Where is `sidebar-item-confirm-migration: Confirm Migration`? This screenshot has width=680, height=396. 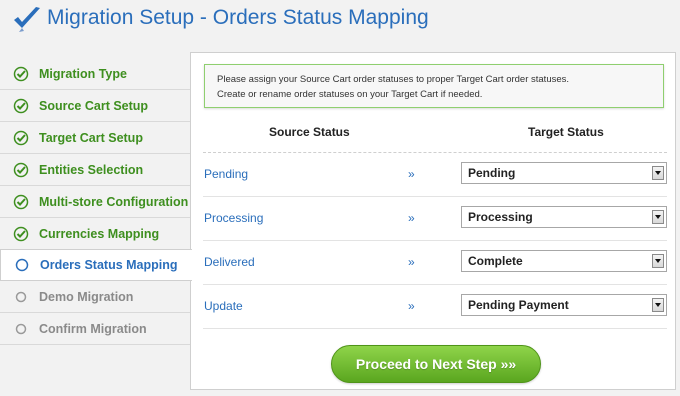 sidebar-item-confirm-migration: Confirm Migration is located at coordinates (95, 329).